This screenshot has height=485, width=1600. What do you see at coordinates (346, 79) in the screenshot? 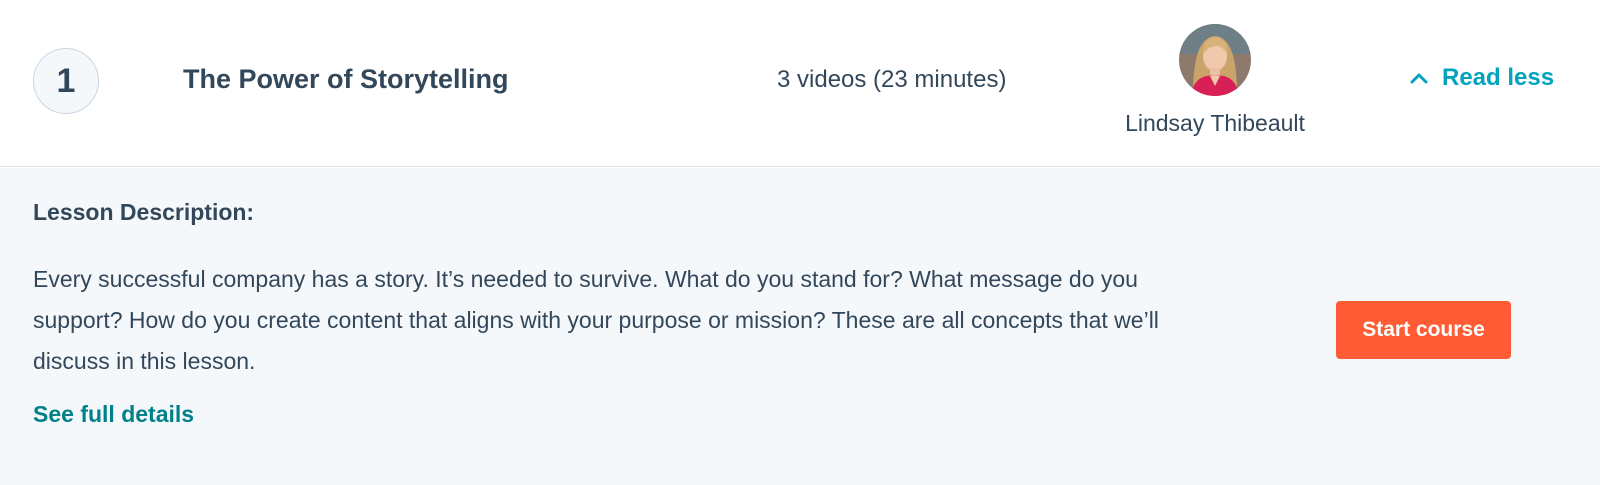
I see `lesson-title: The Power of Storytelling` at bounding box center [346, 79].